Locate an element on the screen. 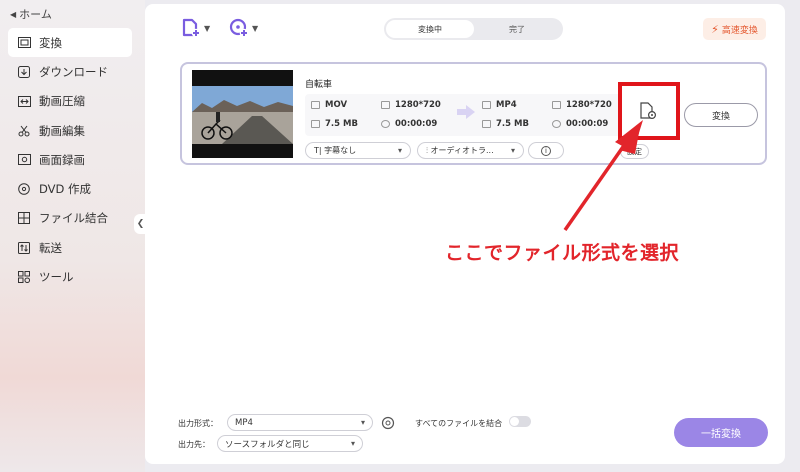 The image size is (800, 472). sidebar-item-compress: 動画圧縮 is located at coordinates (70, 101).